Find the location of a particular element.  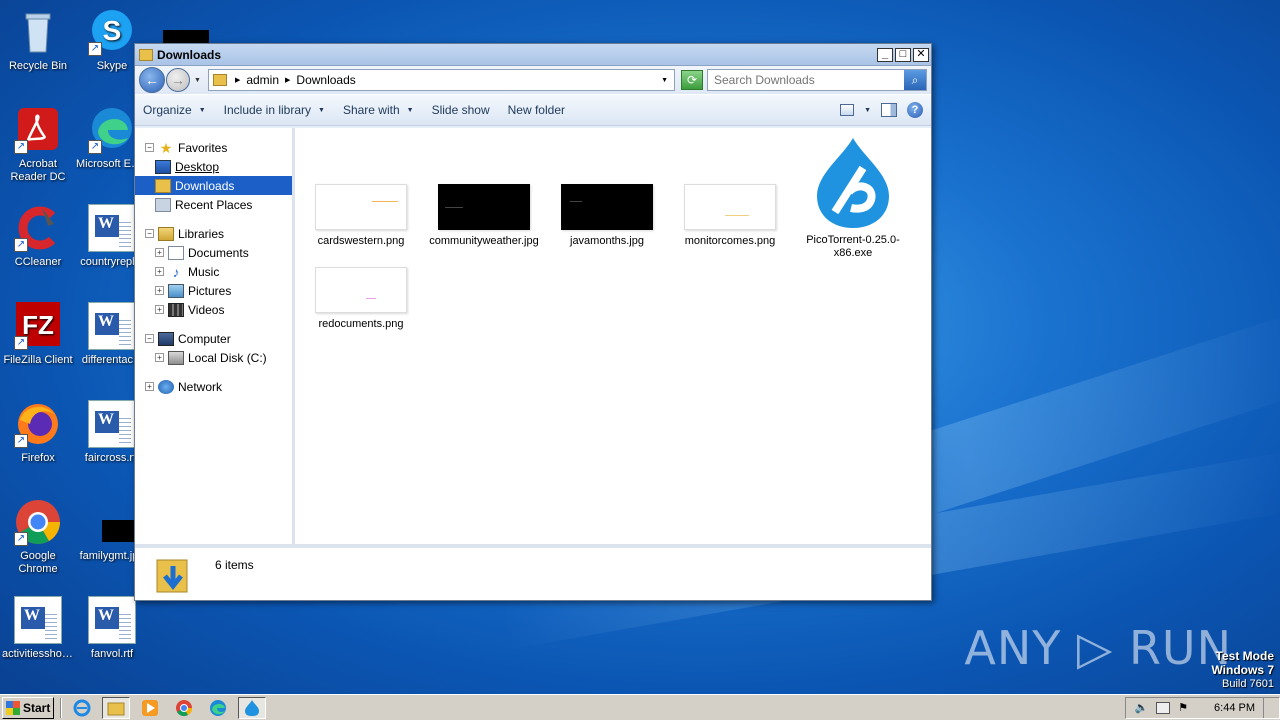

back-button: ← is located at coordinates (152, 80).